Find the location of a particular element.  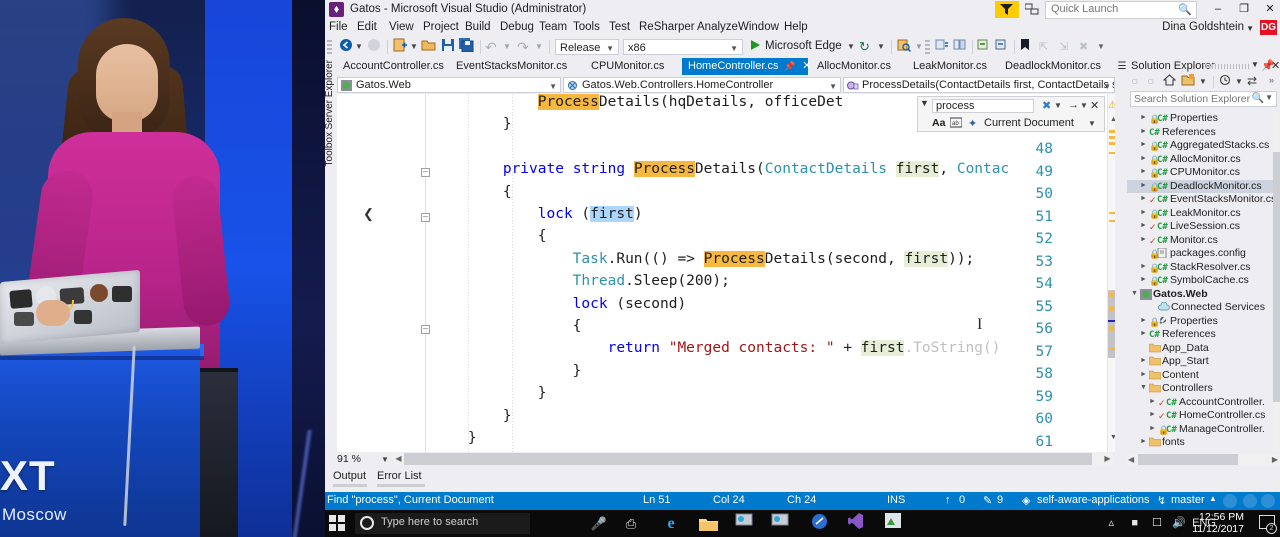

solution-explorer-item-accountcontroller: ► ✓ C# AccountController. is located at coordinates (1200, 403).